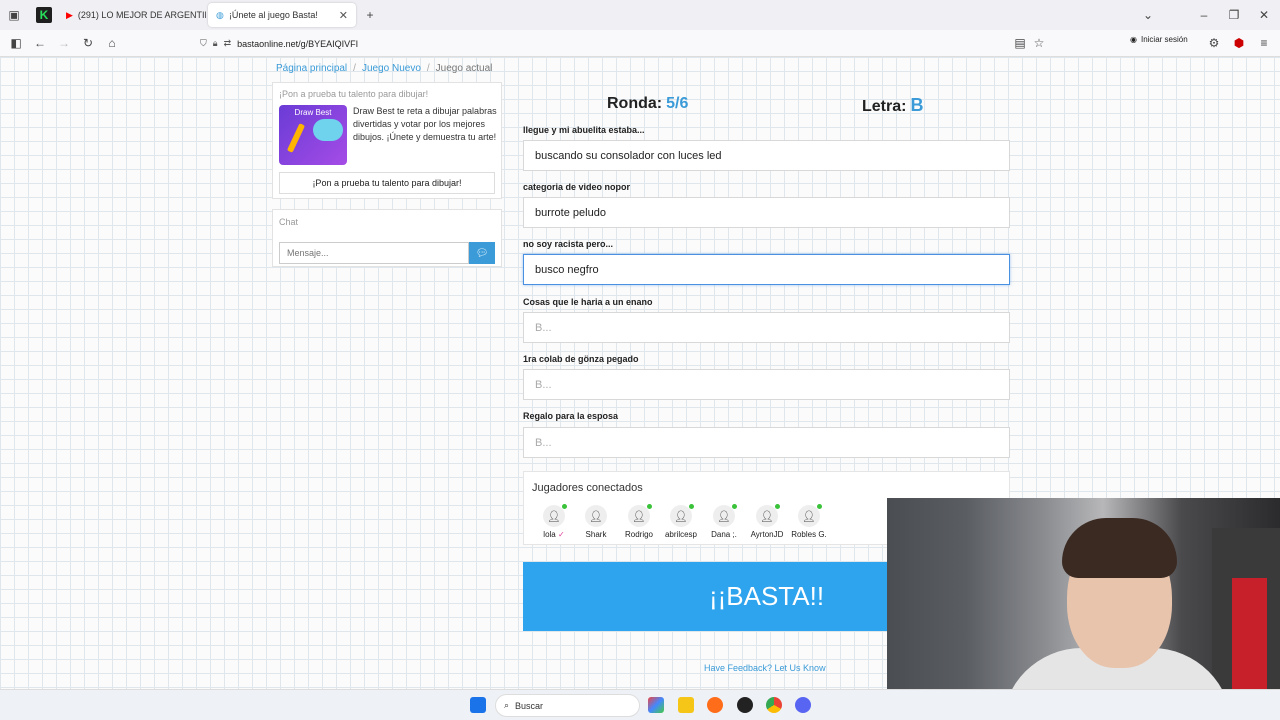 Image resolution: width=1280 pixels, height=720 pixels. I want to click on reader-view-icon: ▤, so click(1020, 43).